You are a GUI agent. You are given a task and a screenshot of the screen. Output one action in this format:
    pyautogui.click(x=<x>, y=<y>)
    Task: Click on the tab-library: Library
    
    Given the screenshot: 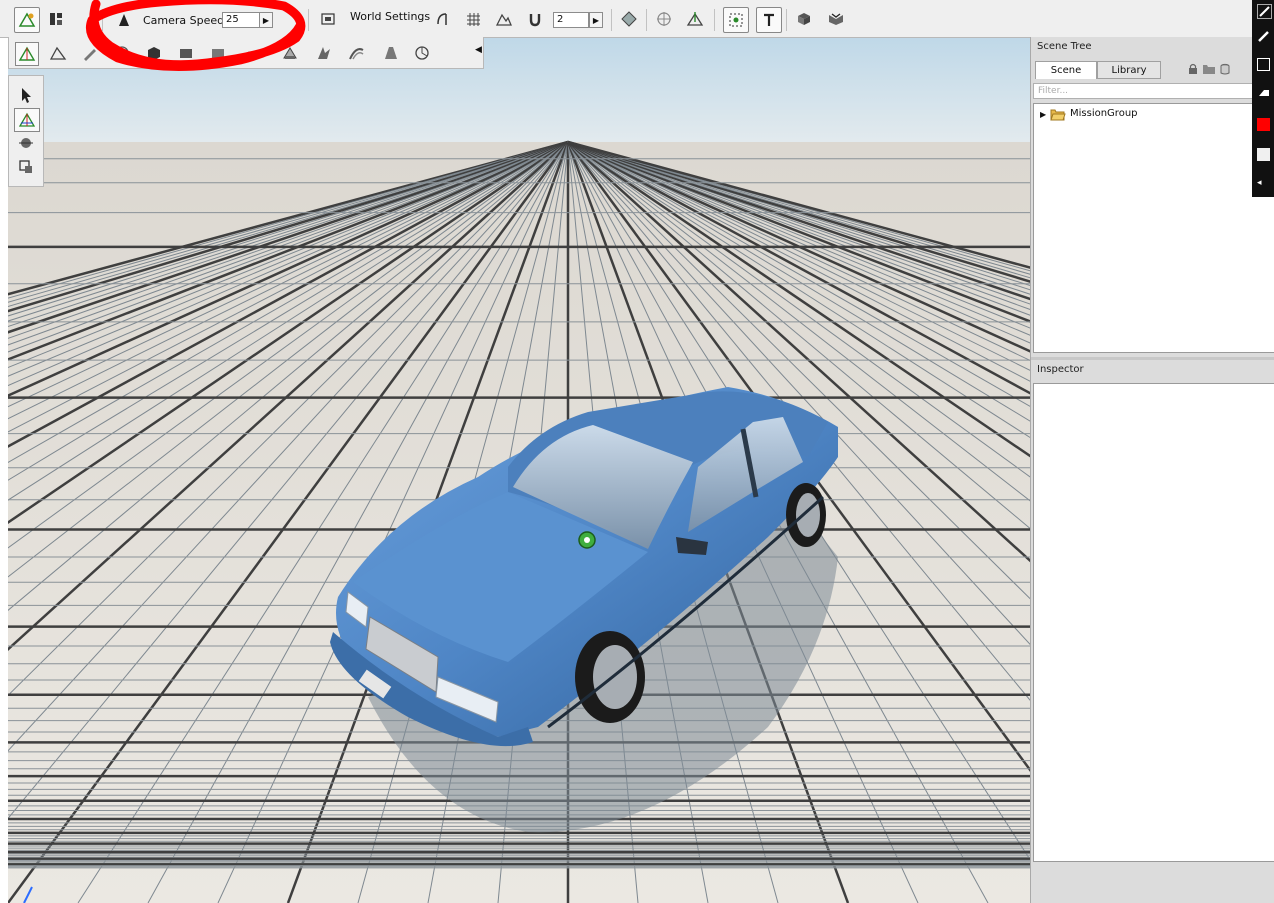 What is the action you would take?
    pyautogui.click(x=1129, y=70)
    